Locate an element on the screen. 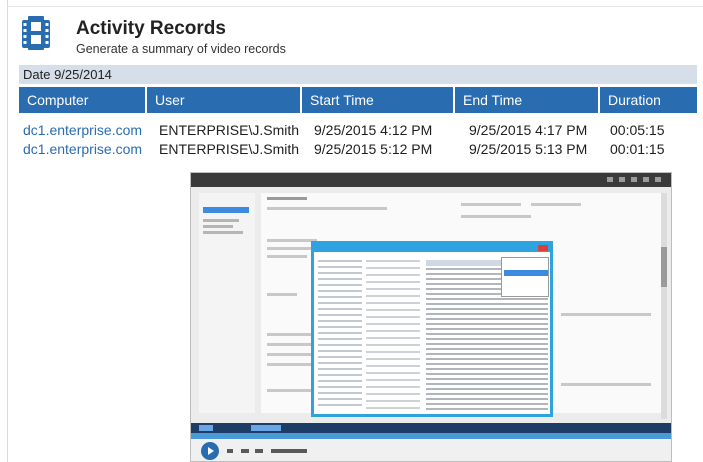  column-header-duration: Duration is located at coordinates (648, 100).